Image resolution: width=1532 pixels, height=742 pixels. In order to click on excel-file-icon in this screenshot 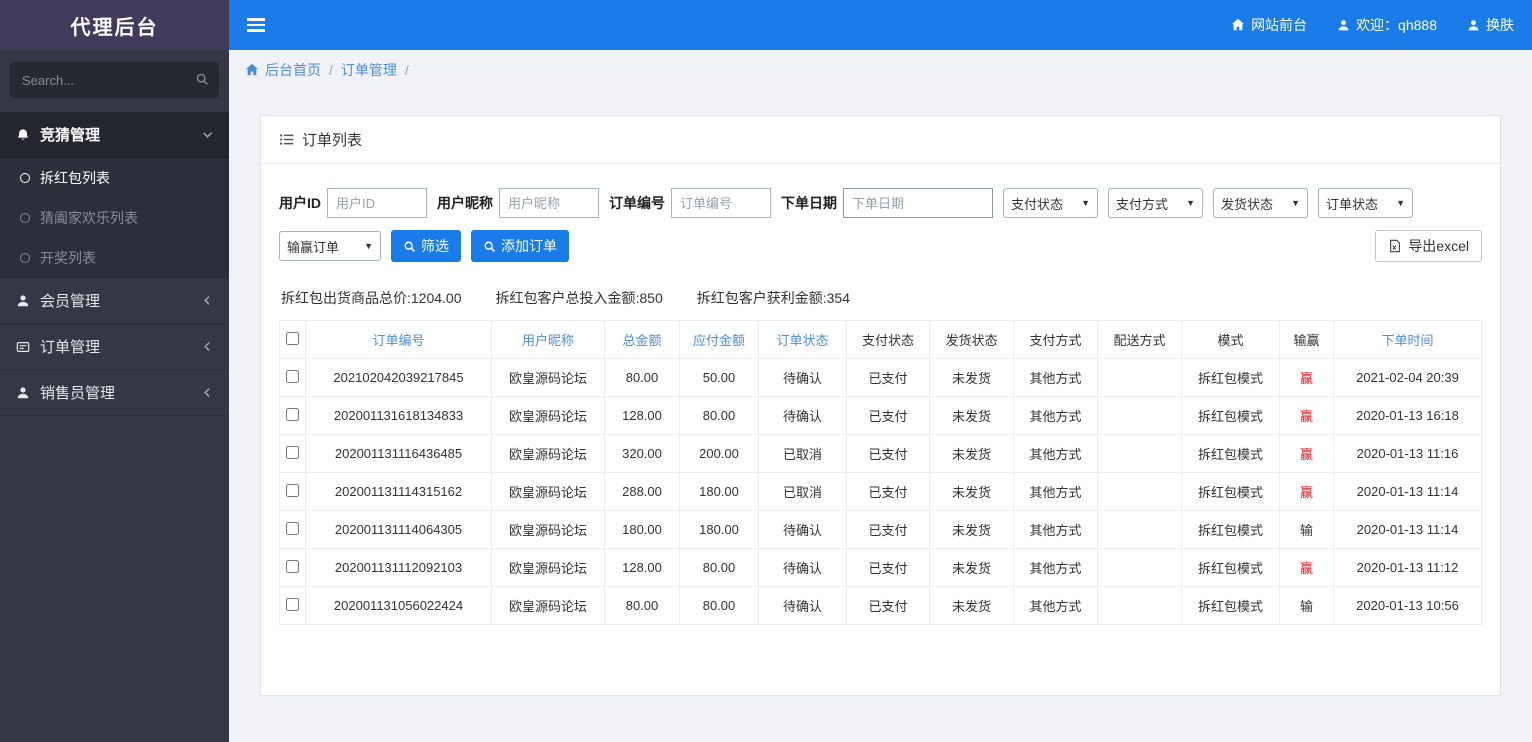, I will do `click(1395, 246)`.